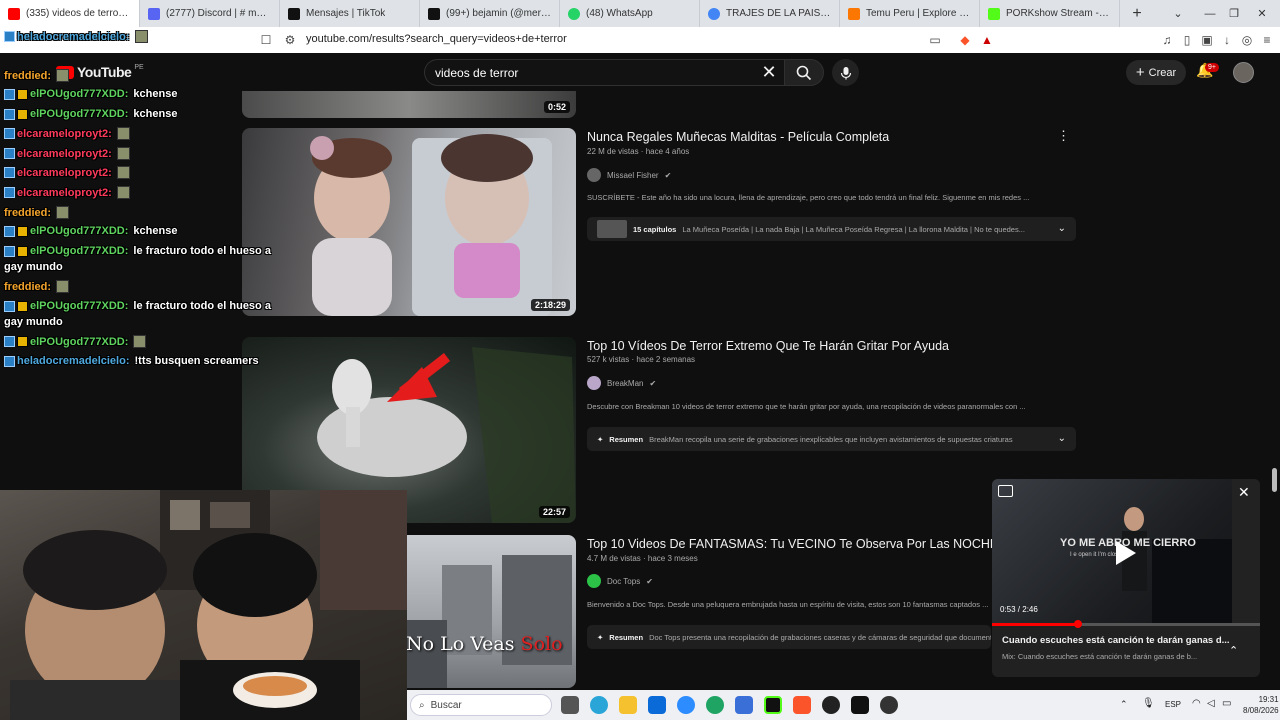 The height and width of the screenshot is (720, 1280). I want to click on browser-tab: (48) WhatsApp, so click(630, 13).